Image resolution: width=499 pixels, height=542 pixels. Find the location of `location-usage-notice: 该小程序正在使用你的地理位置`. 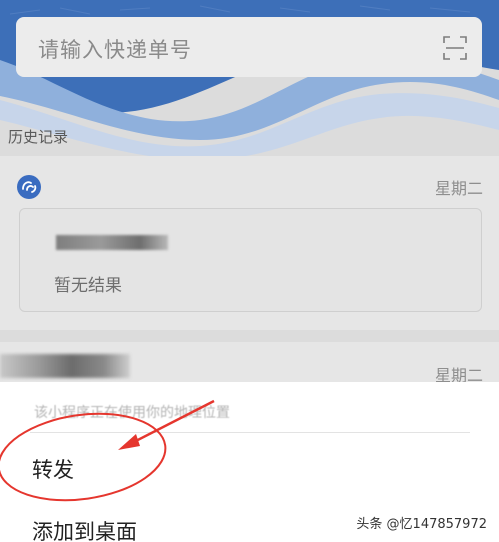

location-usage-notice: 该小程序正在使用你的地理位置 is located at coordinates (132, 413).